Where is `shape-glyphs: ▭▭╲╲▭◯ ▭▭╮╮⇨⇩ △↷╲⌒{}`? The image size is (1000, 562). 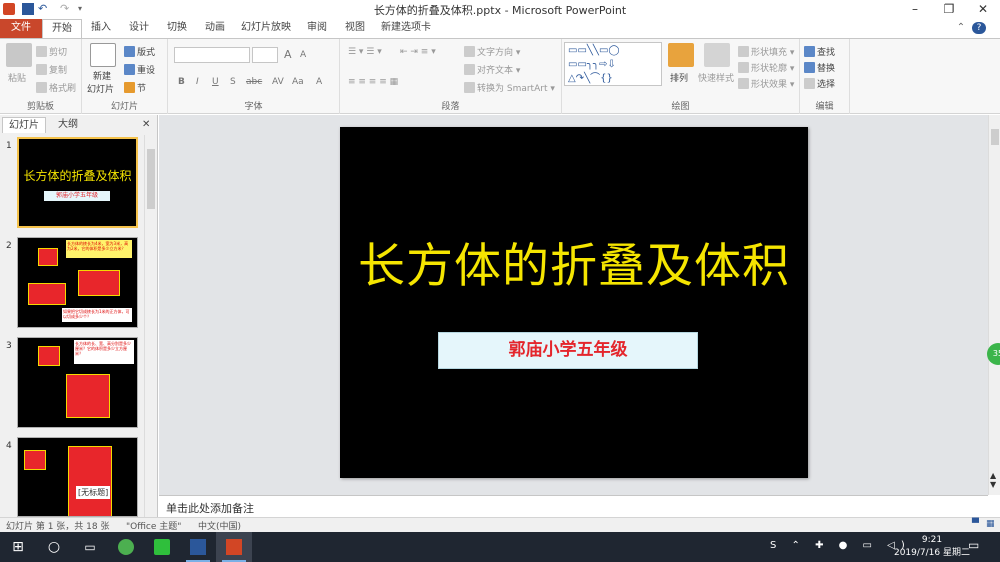
shape-glyphs: ▭▭╲╲▭◯ ▭▭╮╮⇨⇩ △↷╲⌒{} is located at coordinates (594, 64).